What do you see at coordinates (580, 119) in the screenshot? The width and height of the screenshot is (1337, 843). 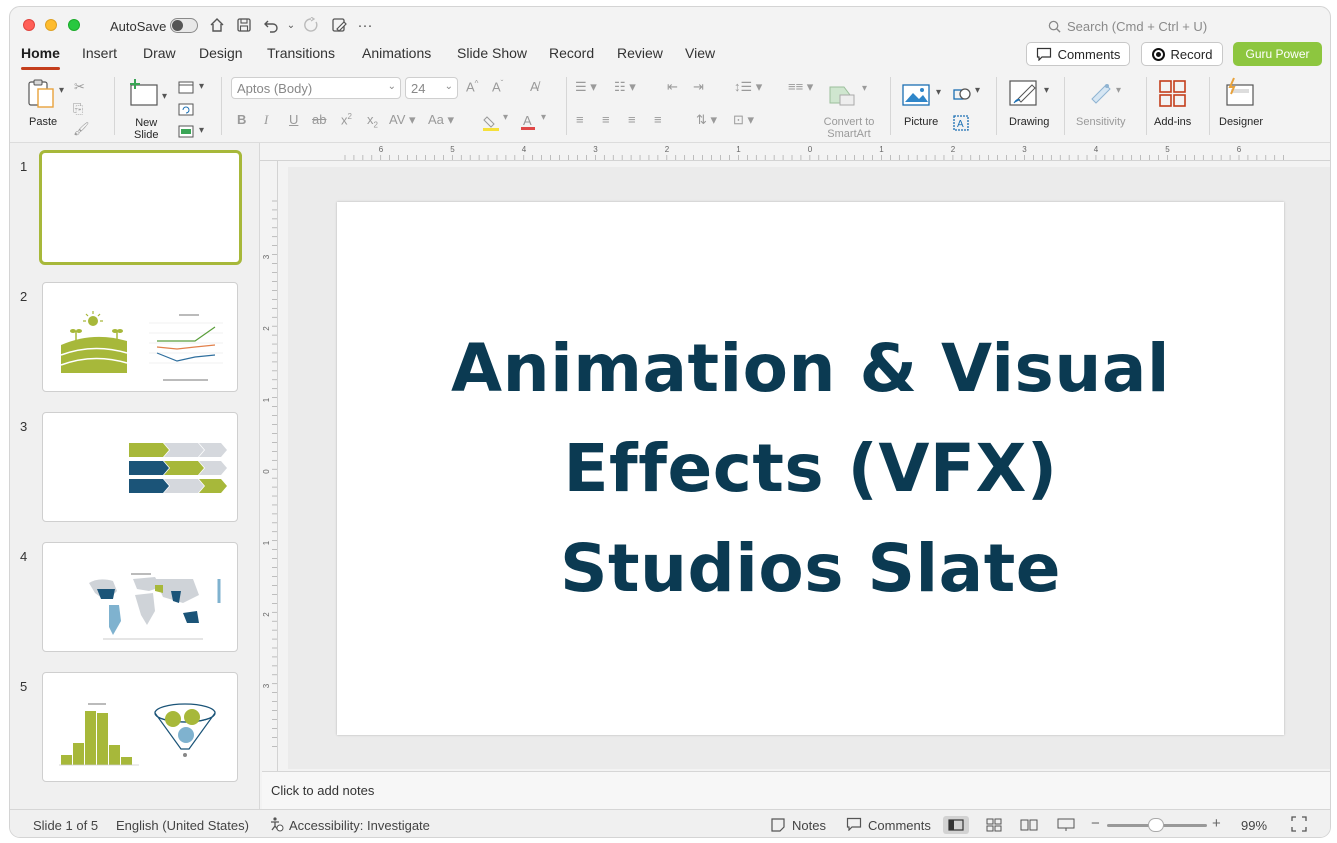 I see `align-left-icon: ≡` at bounding box center [580, 119].